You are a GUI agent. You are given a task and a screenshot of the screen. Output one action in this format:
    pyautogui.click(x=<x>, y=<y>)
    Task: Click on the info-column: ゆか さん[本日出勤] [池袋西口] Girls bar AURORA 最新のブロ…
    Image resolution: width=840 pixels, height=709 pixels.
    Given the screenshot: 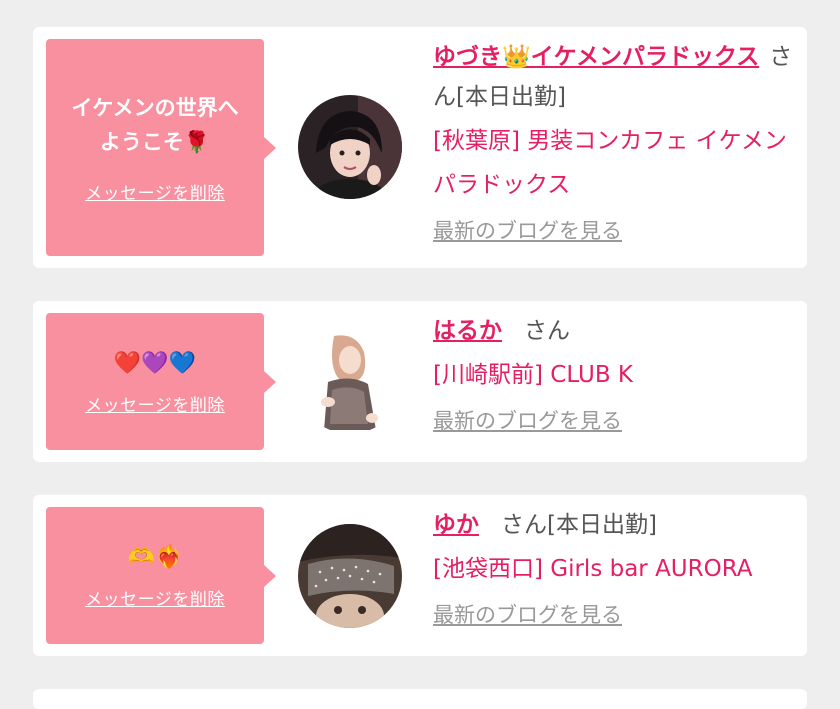 What is the action you would take?
    pyautogui.click(x=613, y=567)
    